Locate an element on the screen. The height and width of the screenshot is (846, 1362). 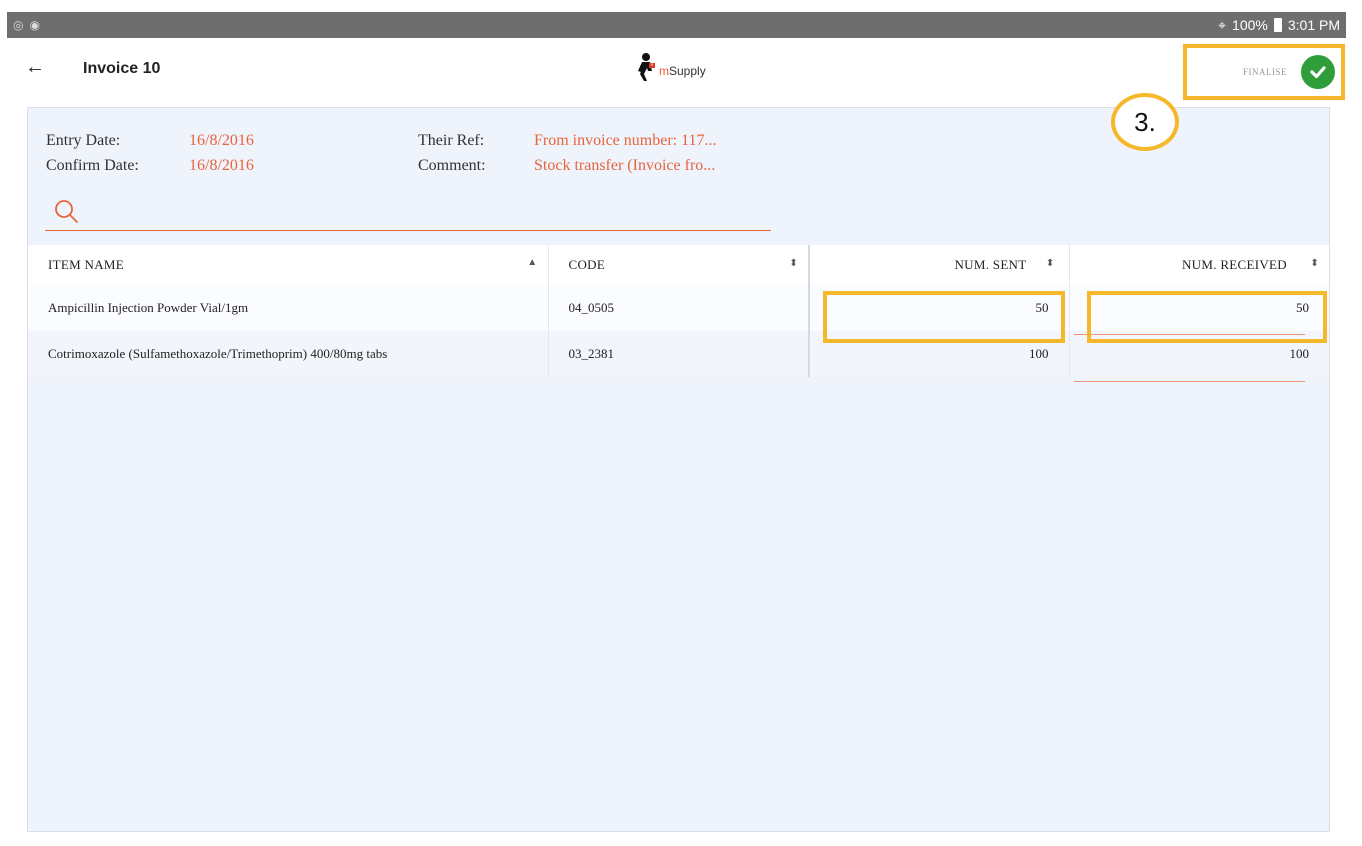
page-title: Invoice 10 is located at coordinates (122, 68).